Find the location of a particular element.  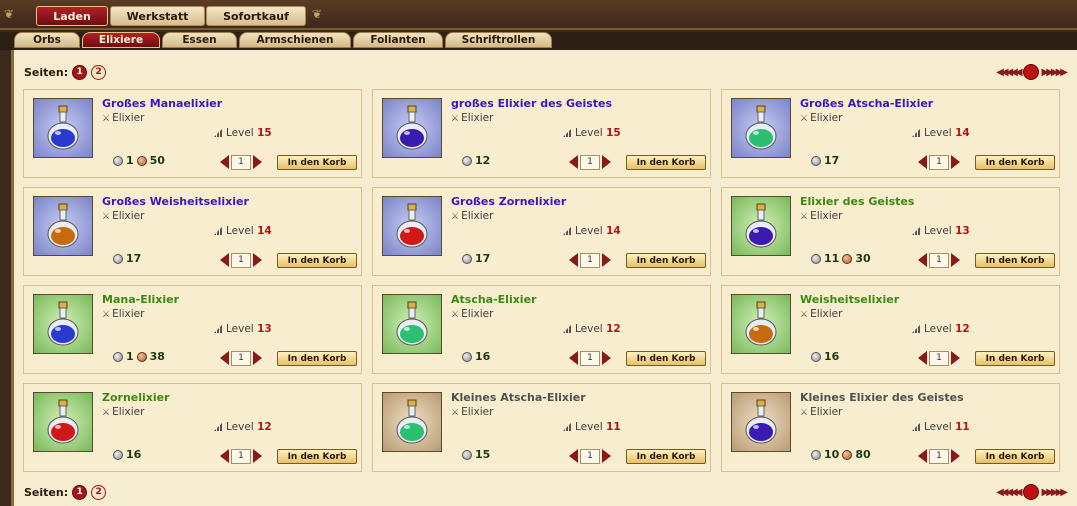

pager-bottom: Seiten: 1 2 is located at coordinates (65, 492).